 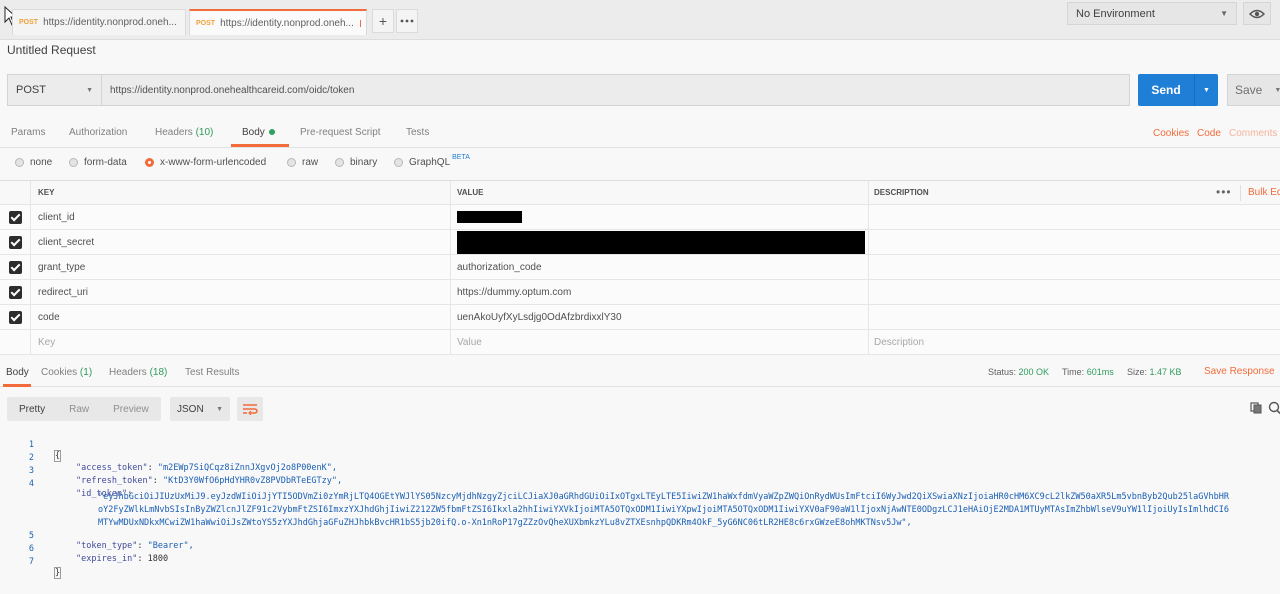 I want to click on tab-body: Body, so click(x=258, y=132).